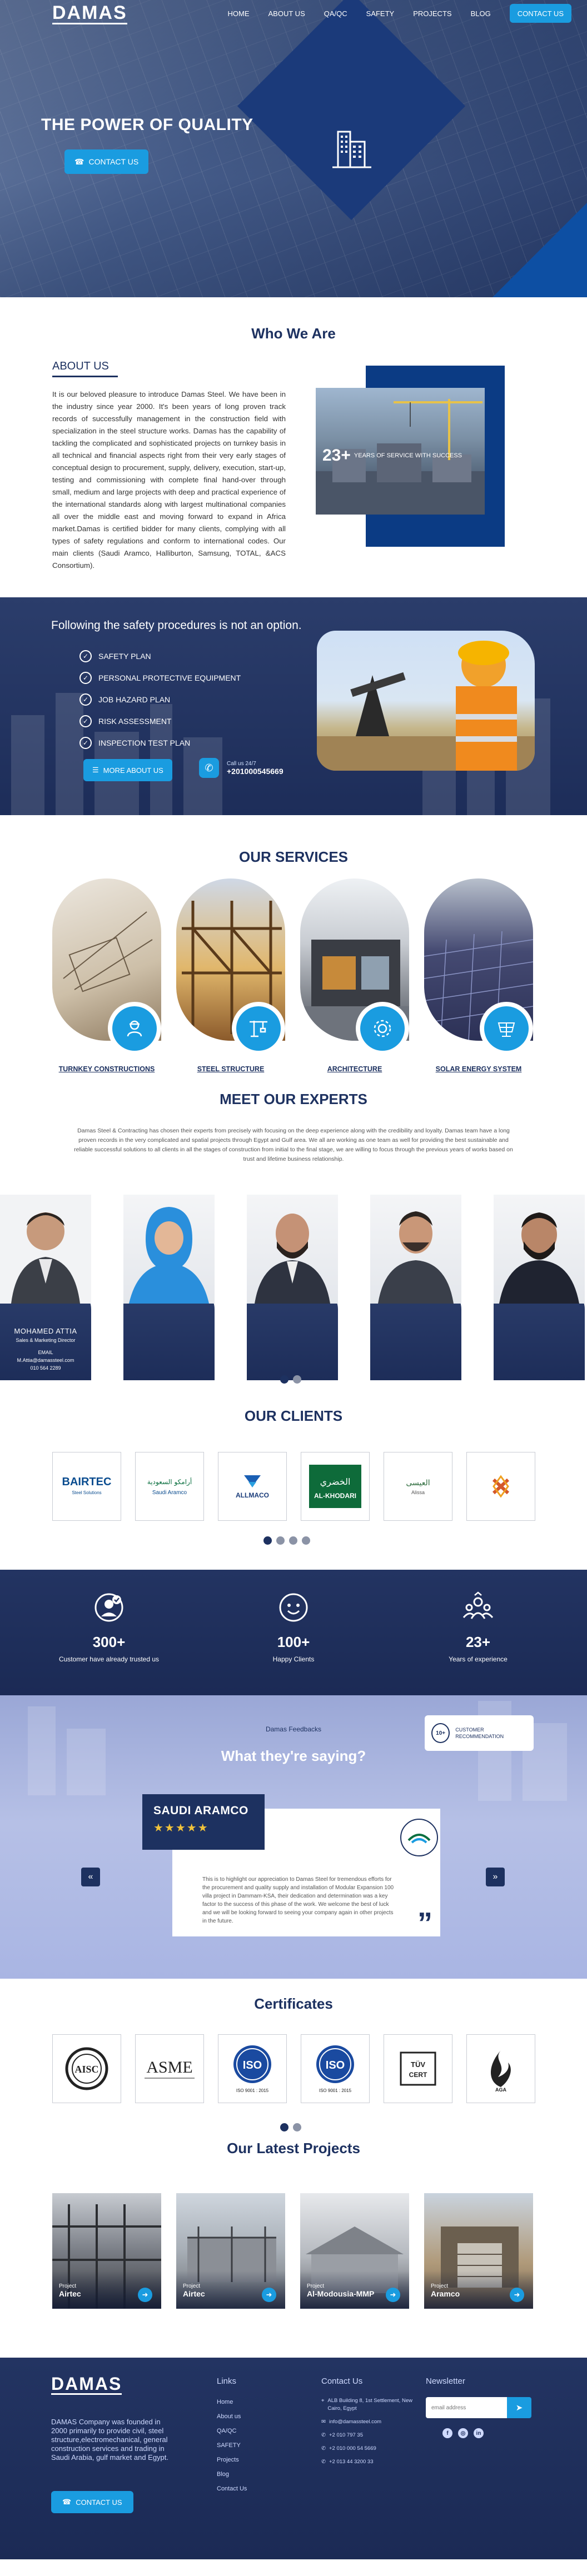 The width and height of the screenshot is (587, 2576). Describe the element at coordinates (231, 1069) in the screenshot. I see `service-label: STEEL STRUCTURE` at that location.